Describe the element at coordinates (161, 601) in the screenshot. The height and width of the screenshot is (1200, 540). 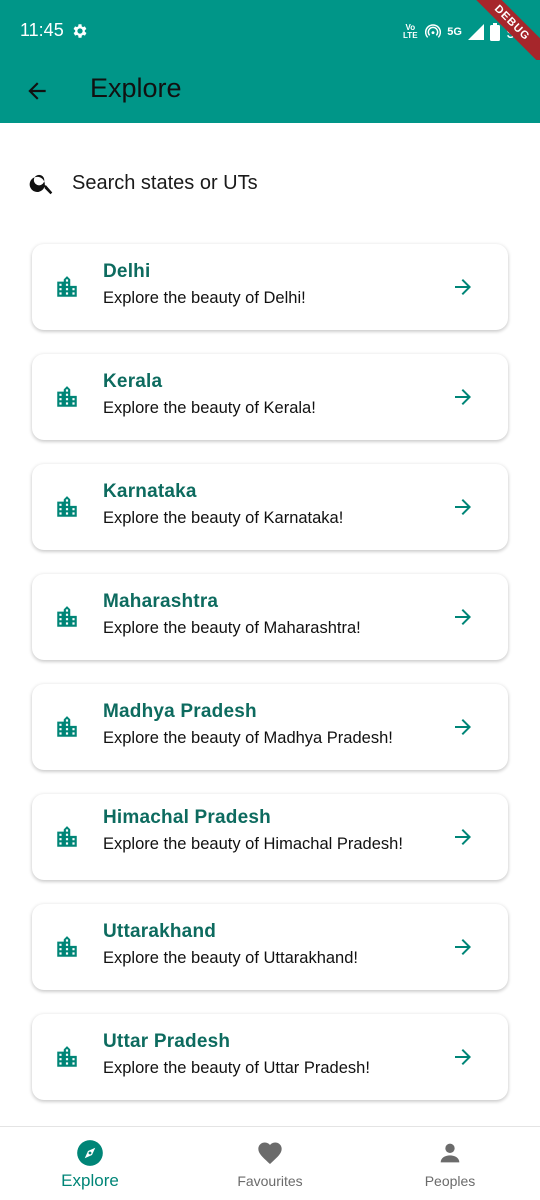
I see `place-title: Maharashtra` at that location.